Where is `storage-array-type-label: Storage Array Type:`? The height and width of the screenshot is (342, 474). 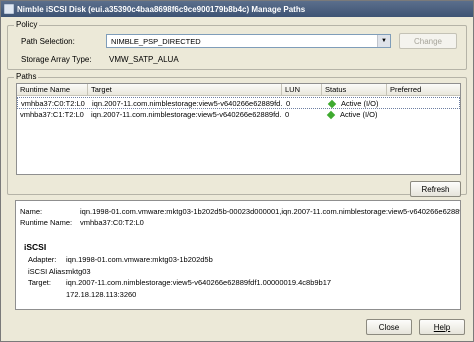 storage-array-type-label: Storage Array Type: is located at coordinates (56, 59).